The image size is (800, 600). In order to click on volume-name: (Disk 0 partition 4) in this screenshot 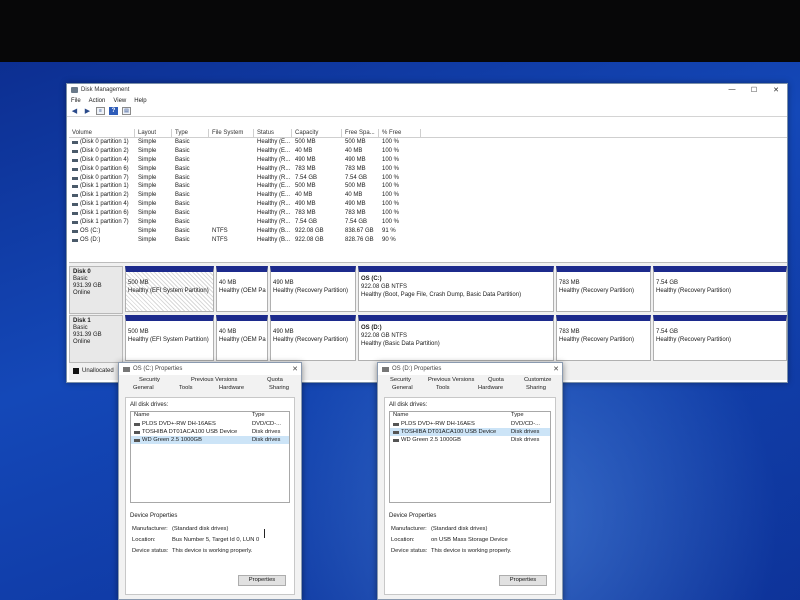, I will do `click(104, 159)`.